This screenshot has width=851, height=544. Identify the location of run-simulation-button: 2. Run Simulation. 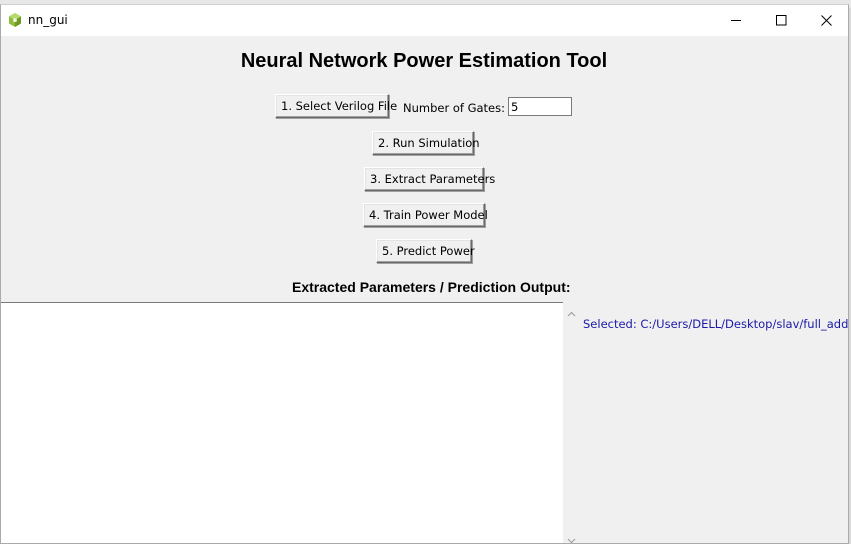
(426, 143).